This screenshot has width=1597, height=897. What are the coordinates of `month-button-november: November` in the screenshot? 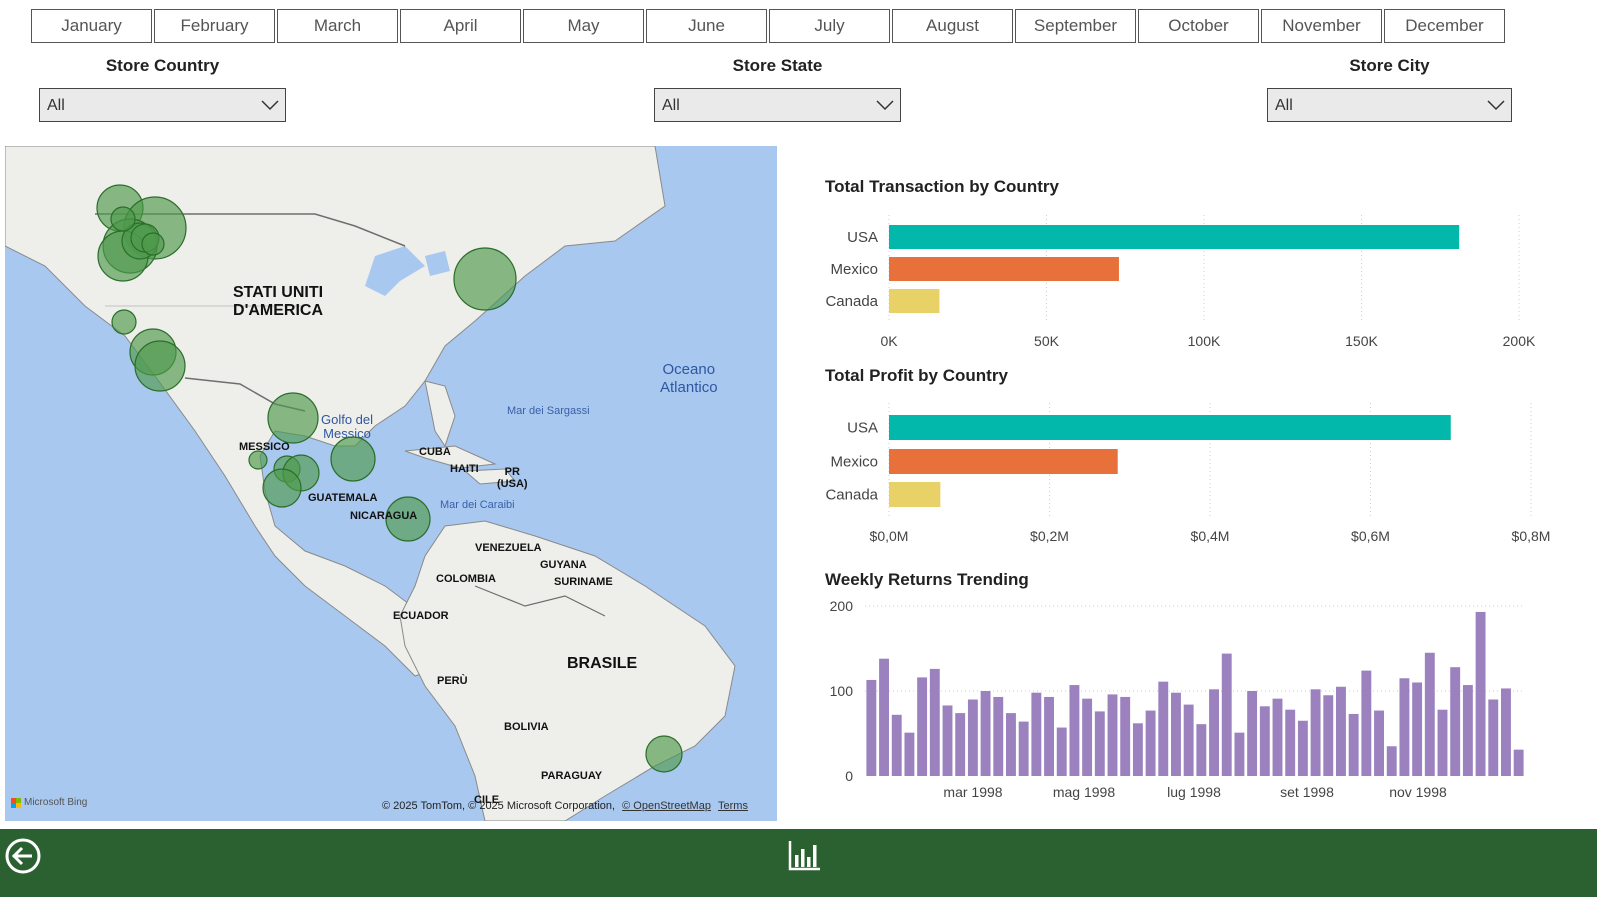 It's located at (1321, 26).